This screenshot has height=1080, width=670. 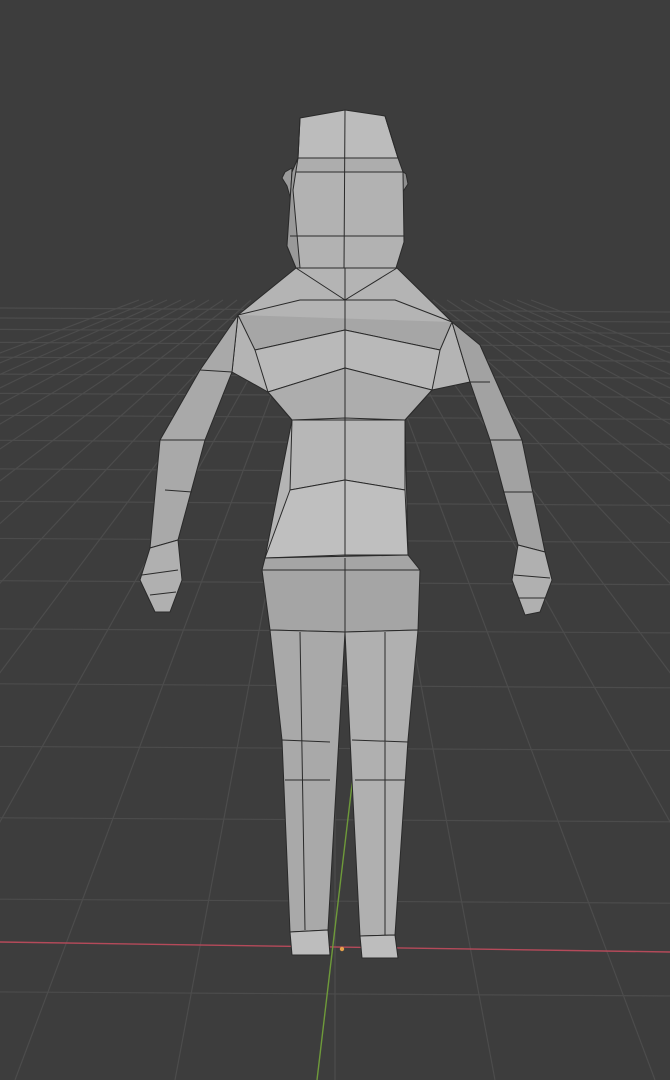 I want to click on world-origin, so click(x=342, y=949).